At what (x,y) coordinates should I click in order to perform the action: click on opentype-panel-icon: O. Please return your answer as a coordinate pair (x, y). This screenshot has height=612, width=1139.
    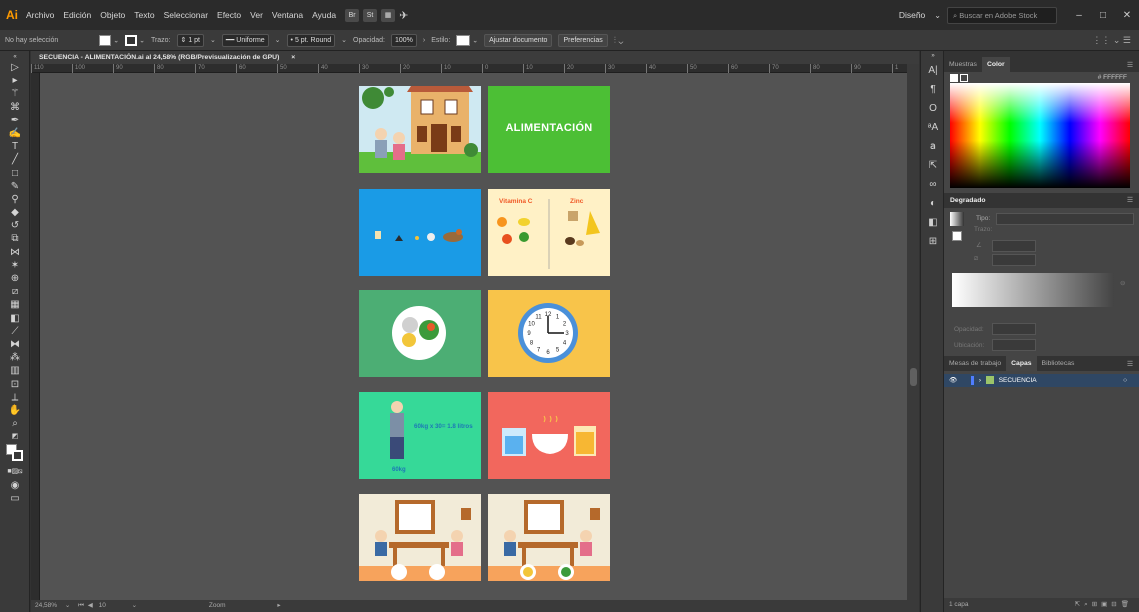
    Looking at the image, I should click on (933, 108).